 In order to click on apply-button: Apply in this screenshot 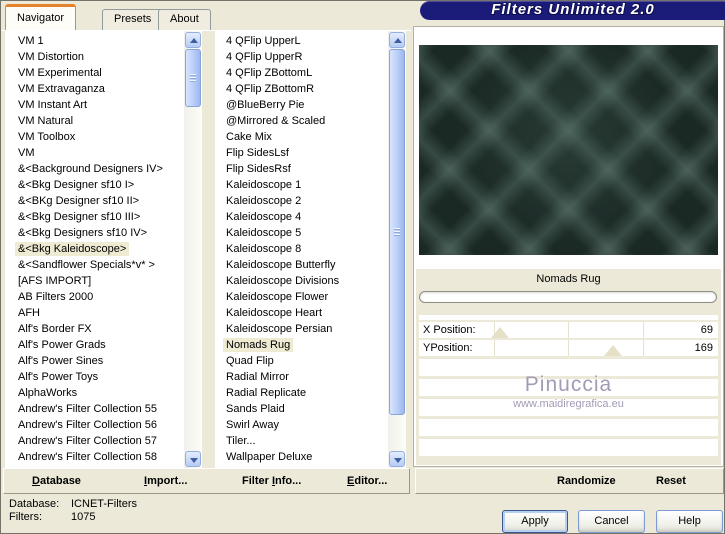, I will do `click(535, 521)`.